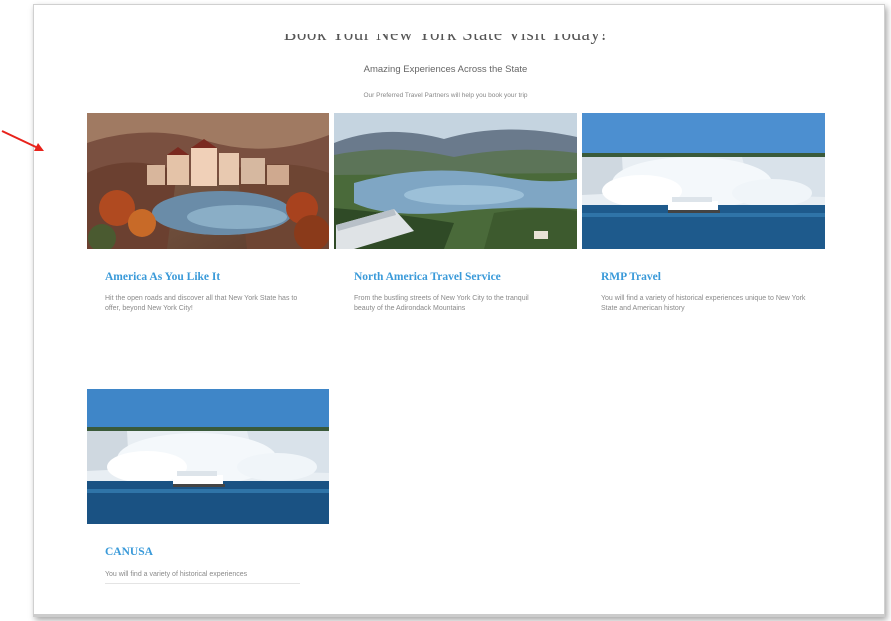  What do you see at coordinates (631, 277) in the screenshot?
I see `card-title-rmp-travel: RMP Travel` at bounding box center [631, 277].